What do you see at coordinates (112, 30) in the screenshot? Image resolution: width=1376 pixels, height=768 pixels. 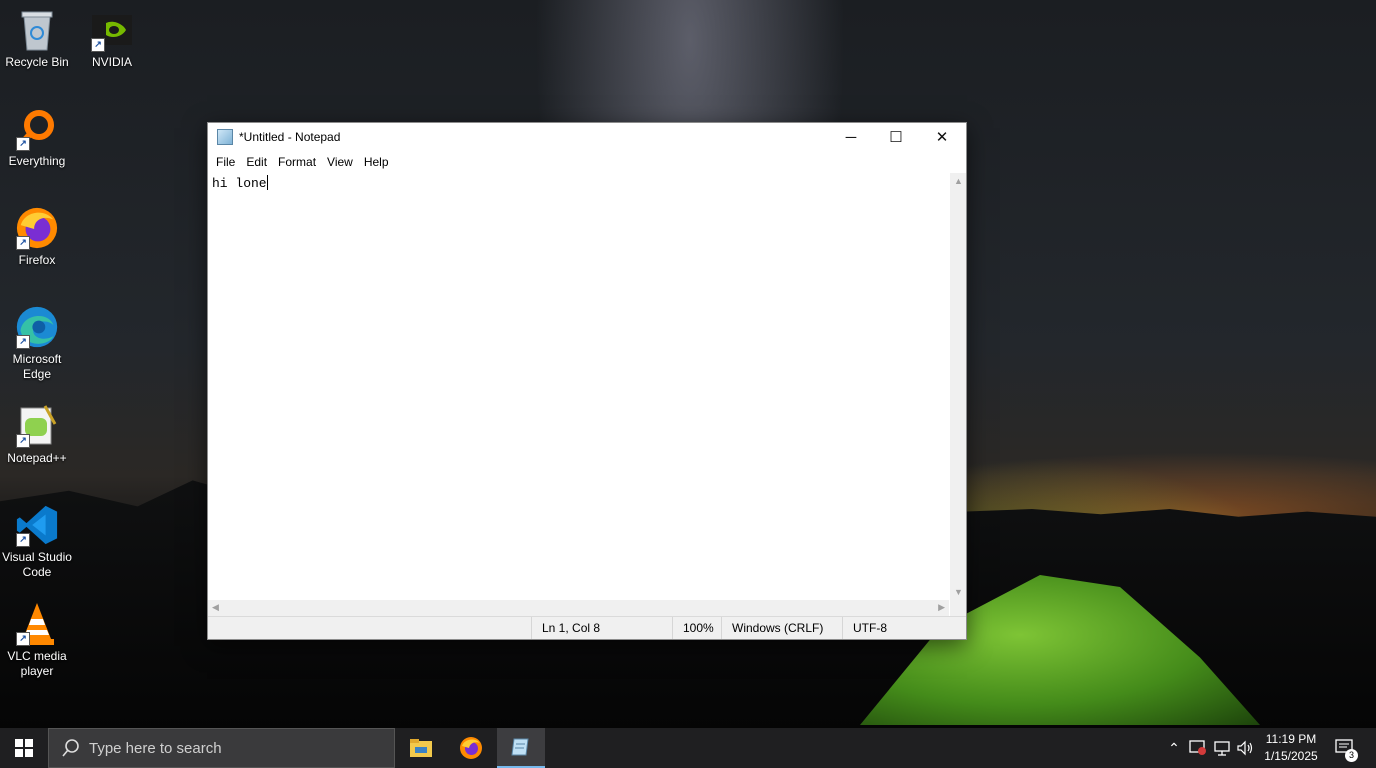 I see `nvidia-icon: ↗` at bounding box center [112, 30].